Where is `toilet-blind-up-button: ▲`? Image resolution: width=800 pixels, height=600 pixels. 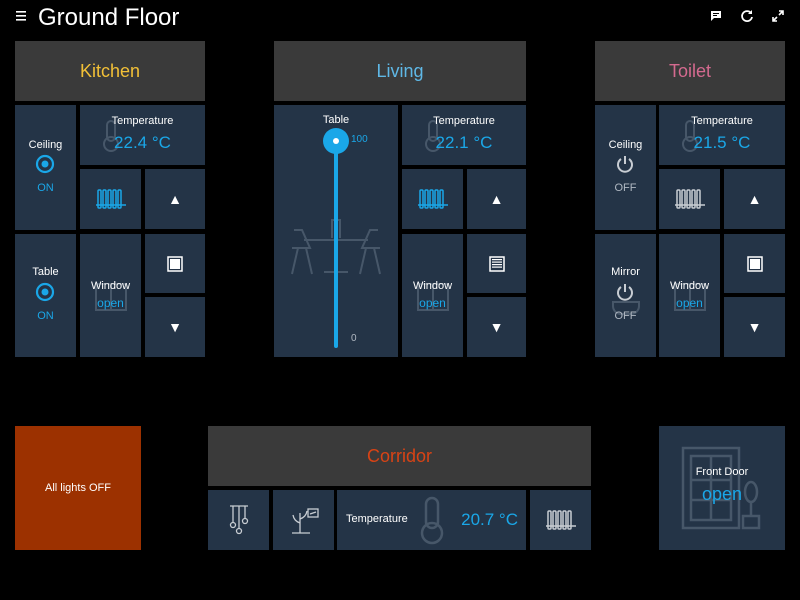
toilet-blind-up-button: ▲ is located at coordinates (754, 199).